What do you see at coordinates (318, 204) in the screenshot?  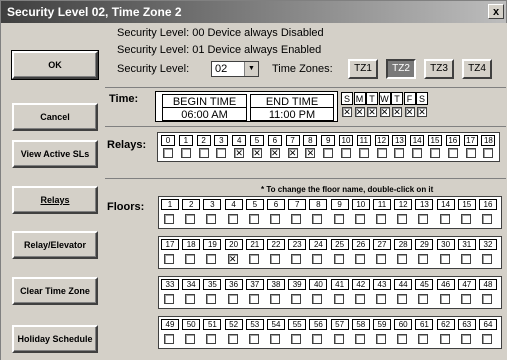 I see `floor-number: 8` at bounding box center [318, 204].